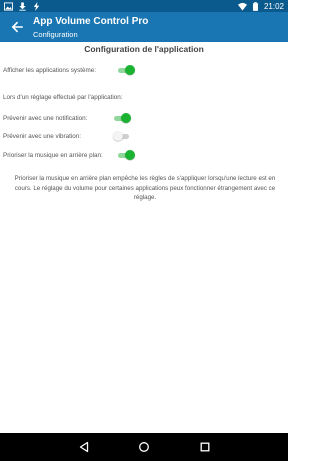  What do you see at coordinates (91, 21) in the screenshot?
I see `app-title: App Volume Control Pro` at bounding box center [91, 21].